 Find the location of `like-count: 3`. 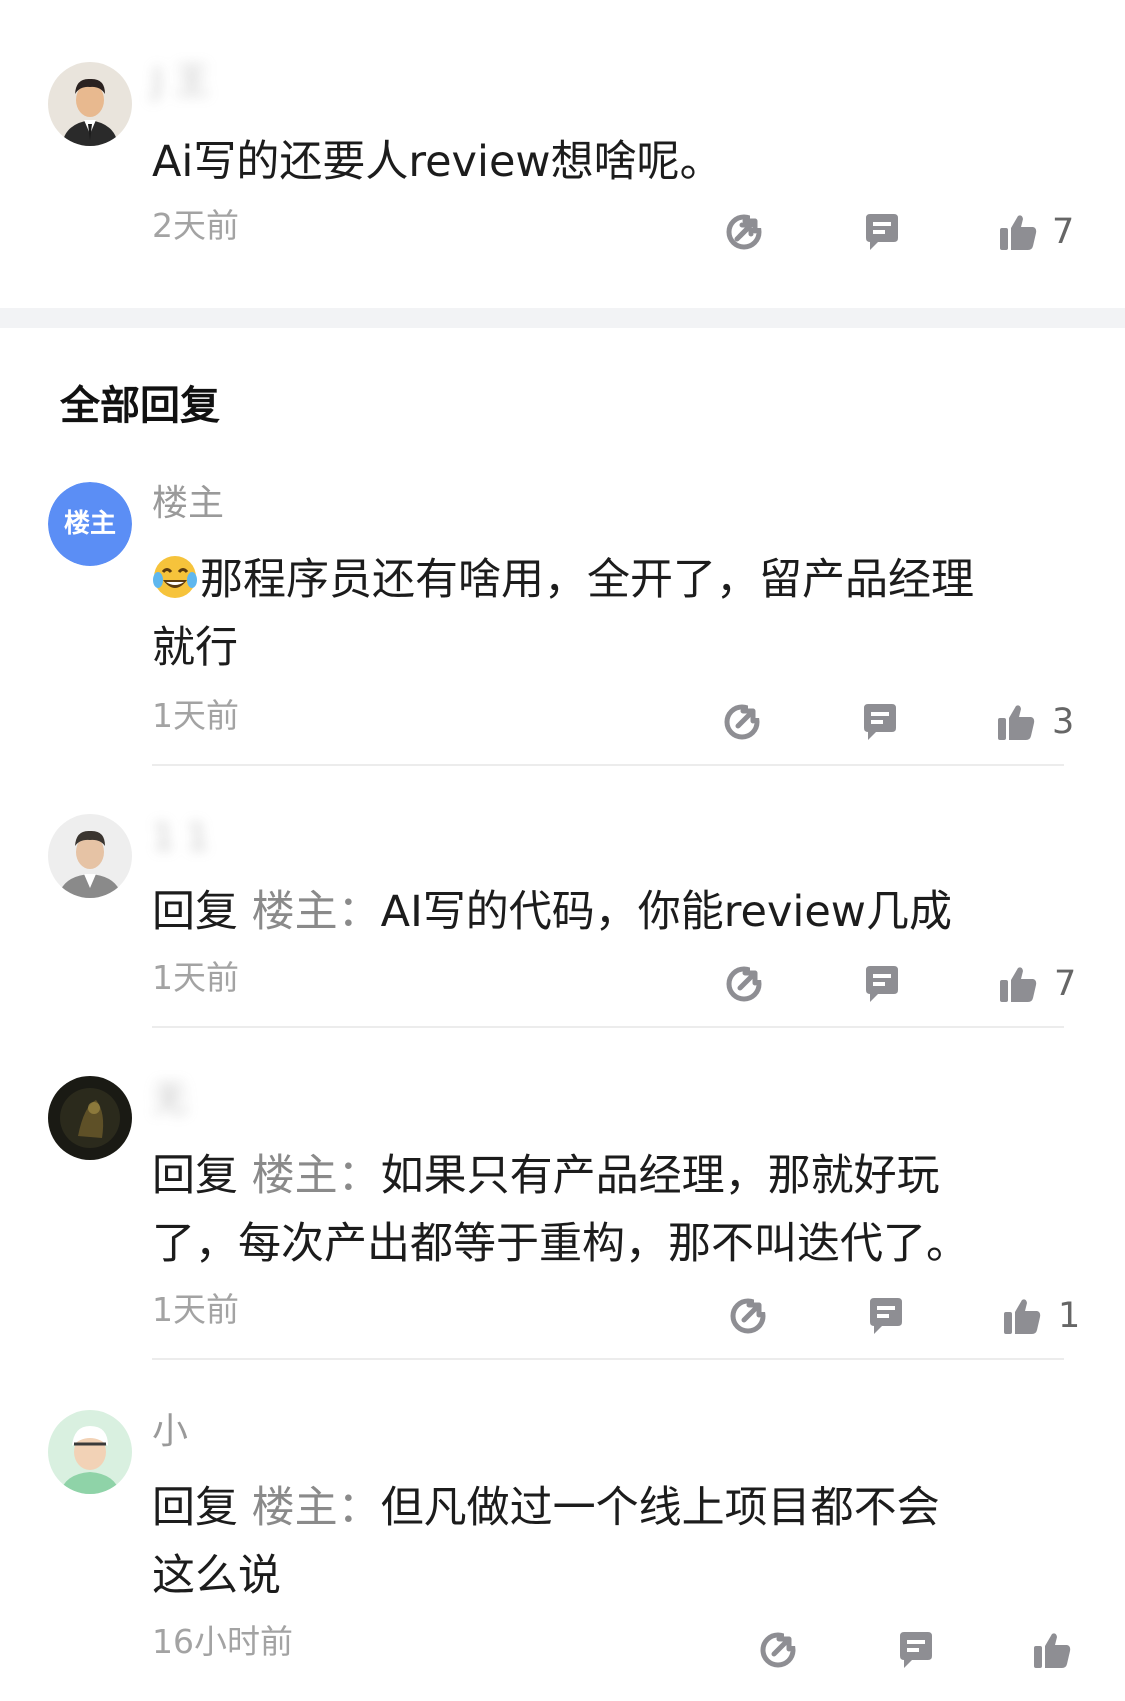

like-count: 3 is located at coordinates (1063, 722).